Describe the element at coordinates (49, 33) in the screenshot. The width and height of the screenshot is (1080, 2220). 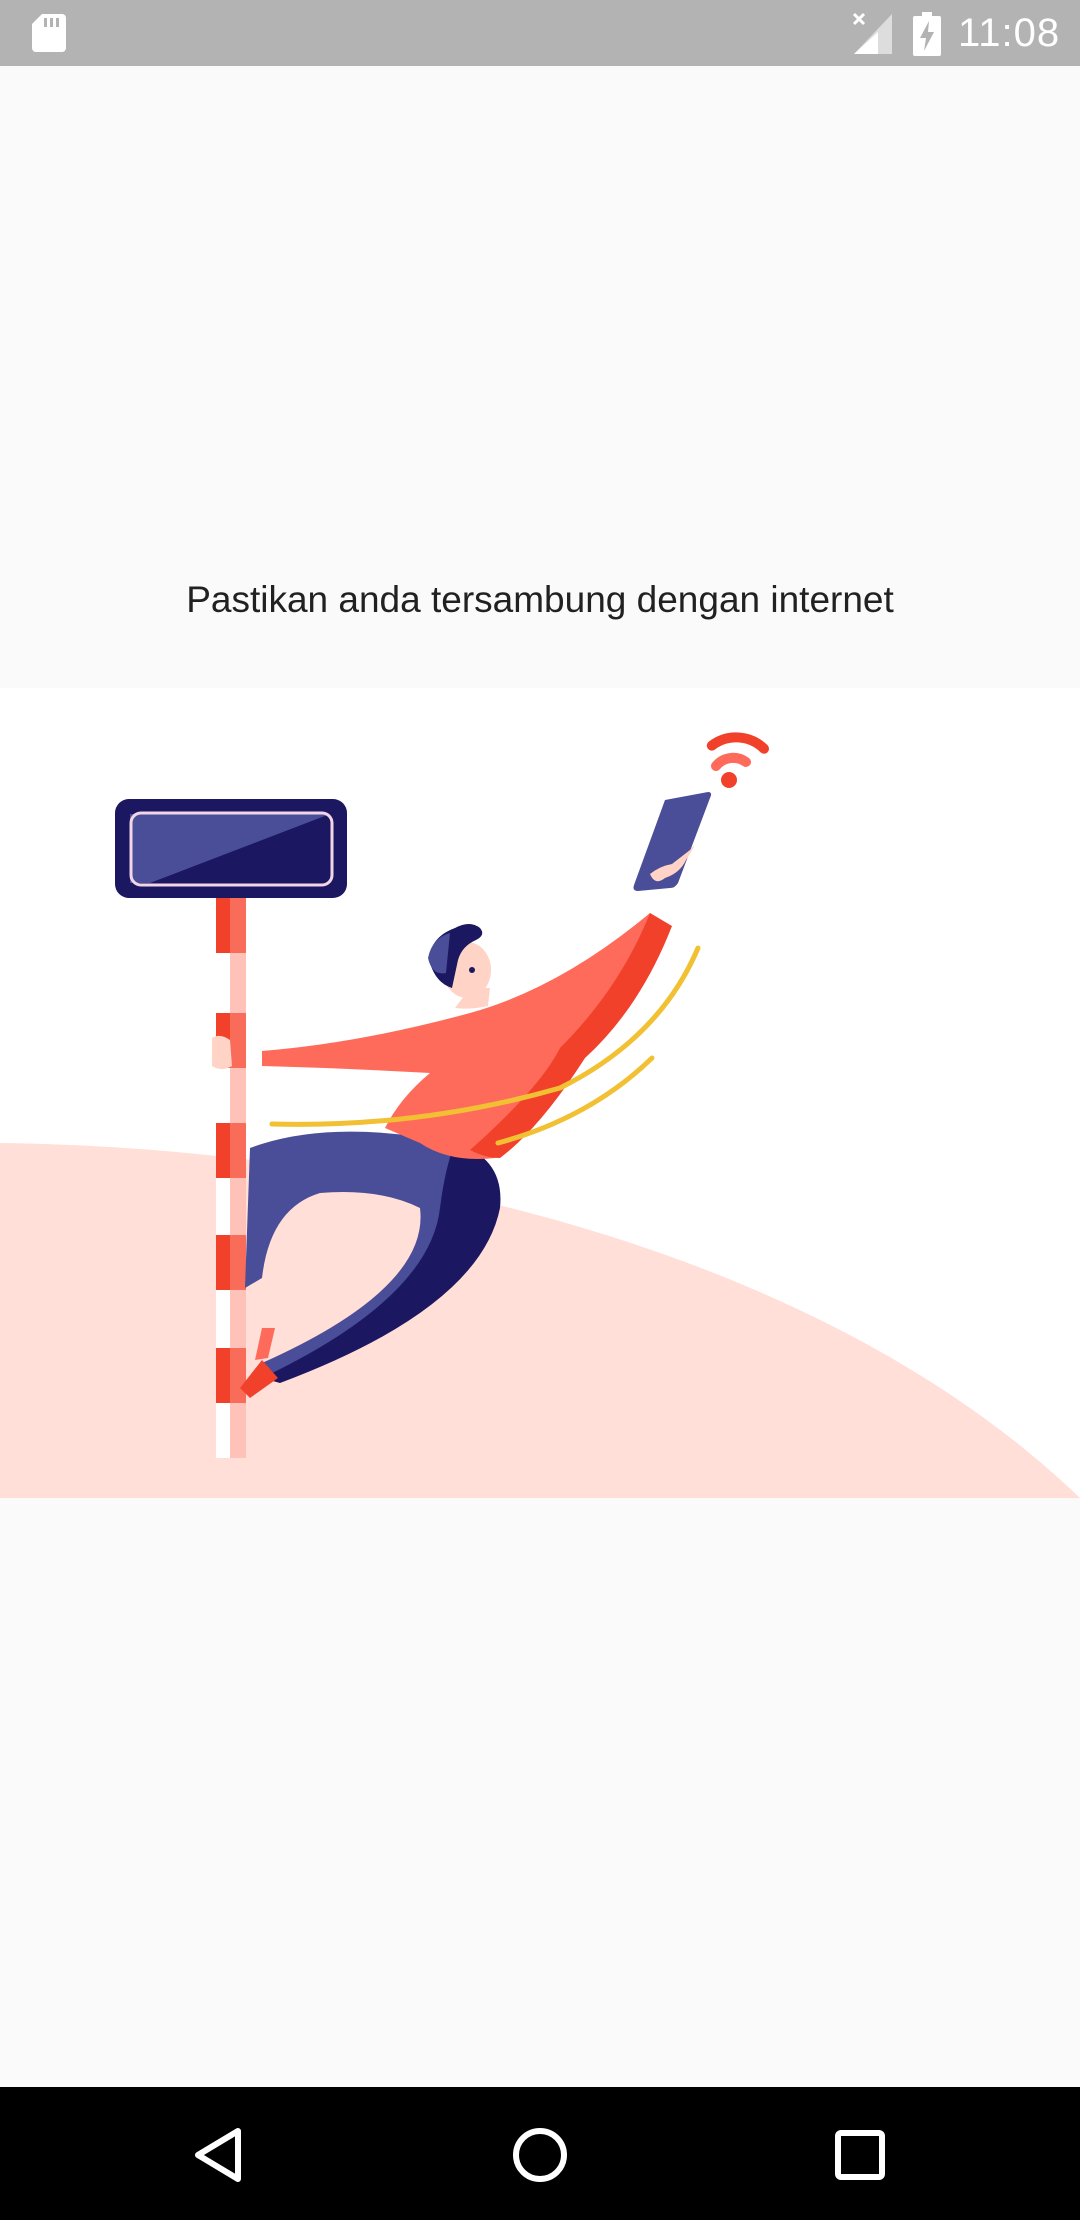
I see `sd-card-icon` at that location.